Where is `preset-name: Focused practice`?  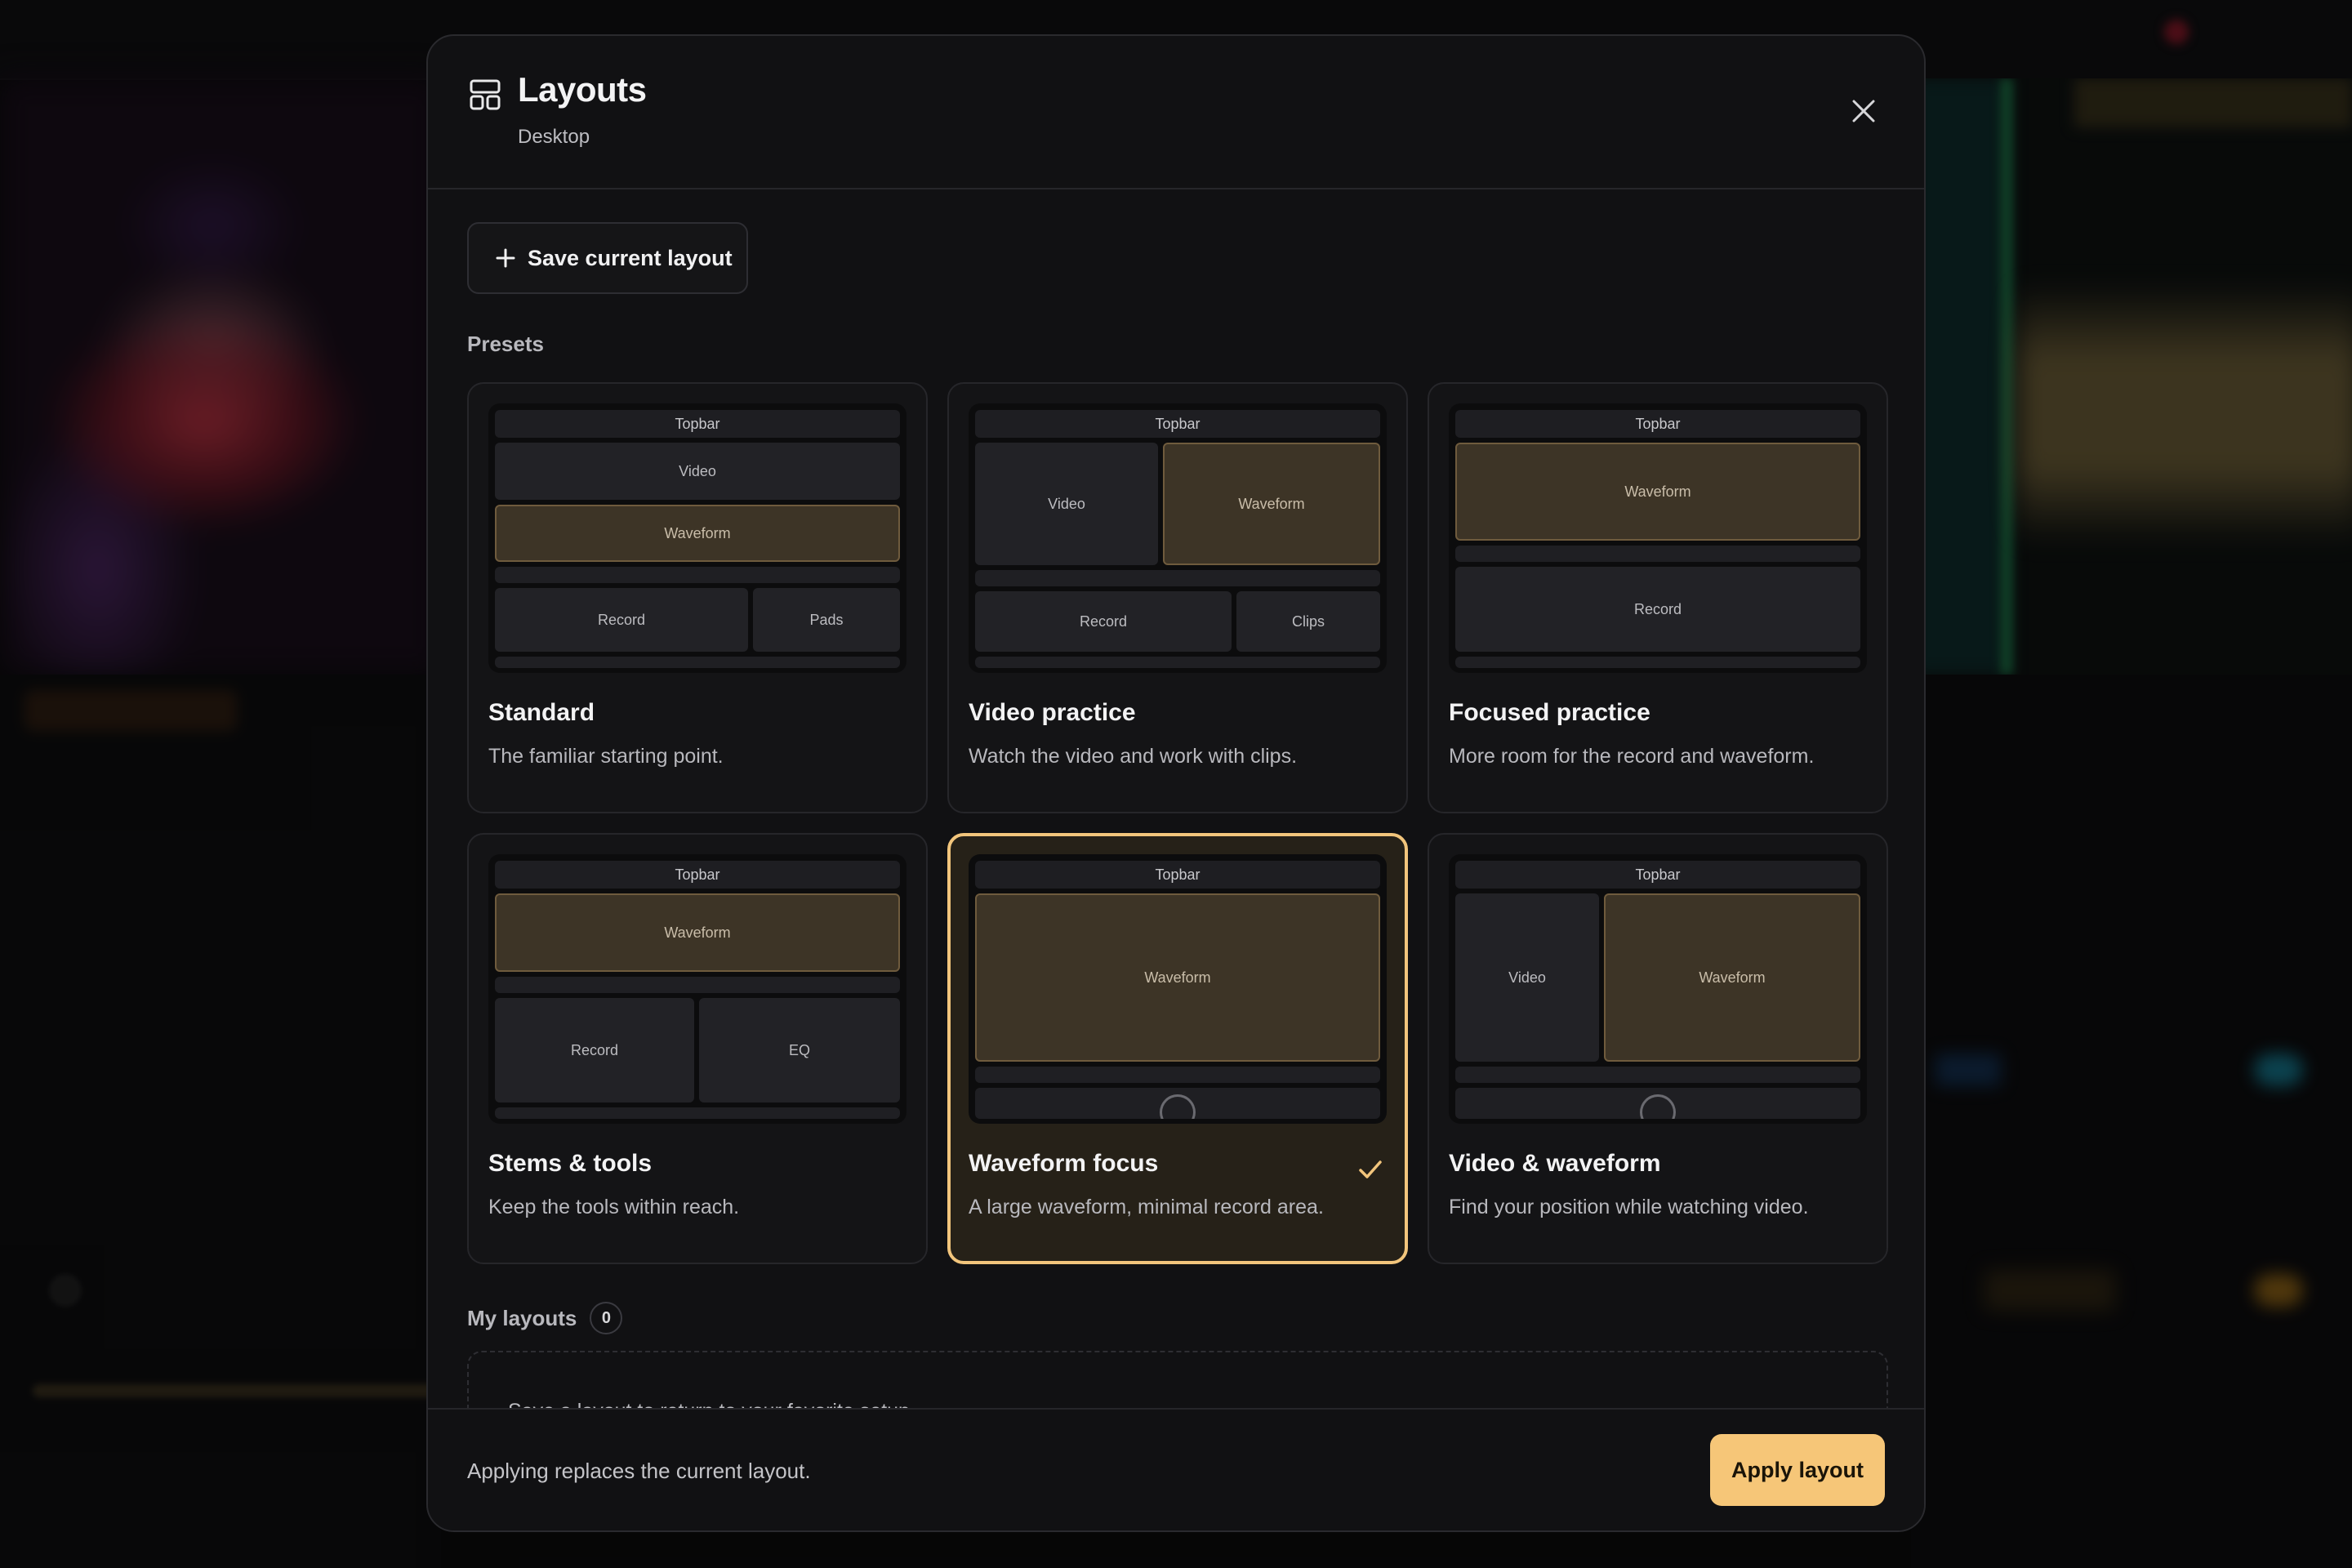
preset-name: Focused practice is located at coordinates (1549, 712).